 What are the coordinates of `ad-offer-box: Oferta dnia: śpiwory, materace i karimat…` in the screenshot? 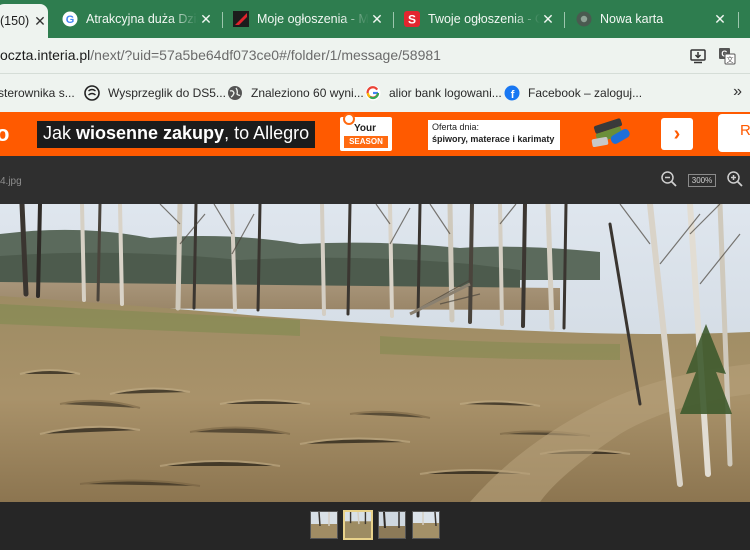 It's located at (494, 135).